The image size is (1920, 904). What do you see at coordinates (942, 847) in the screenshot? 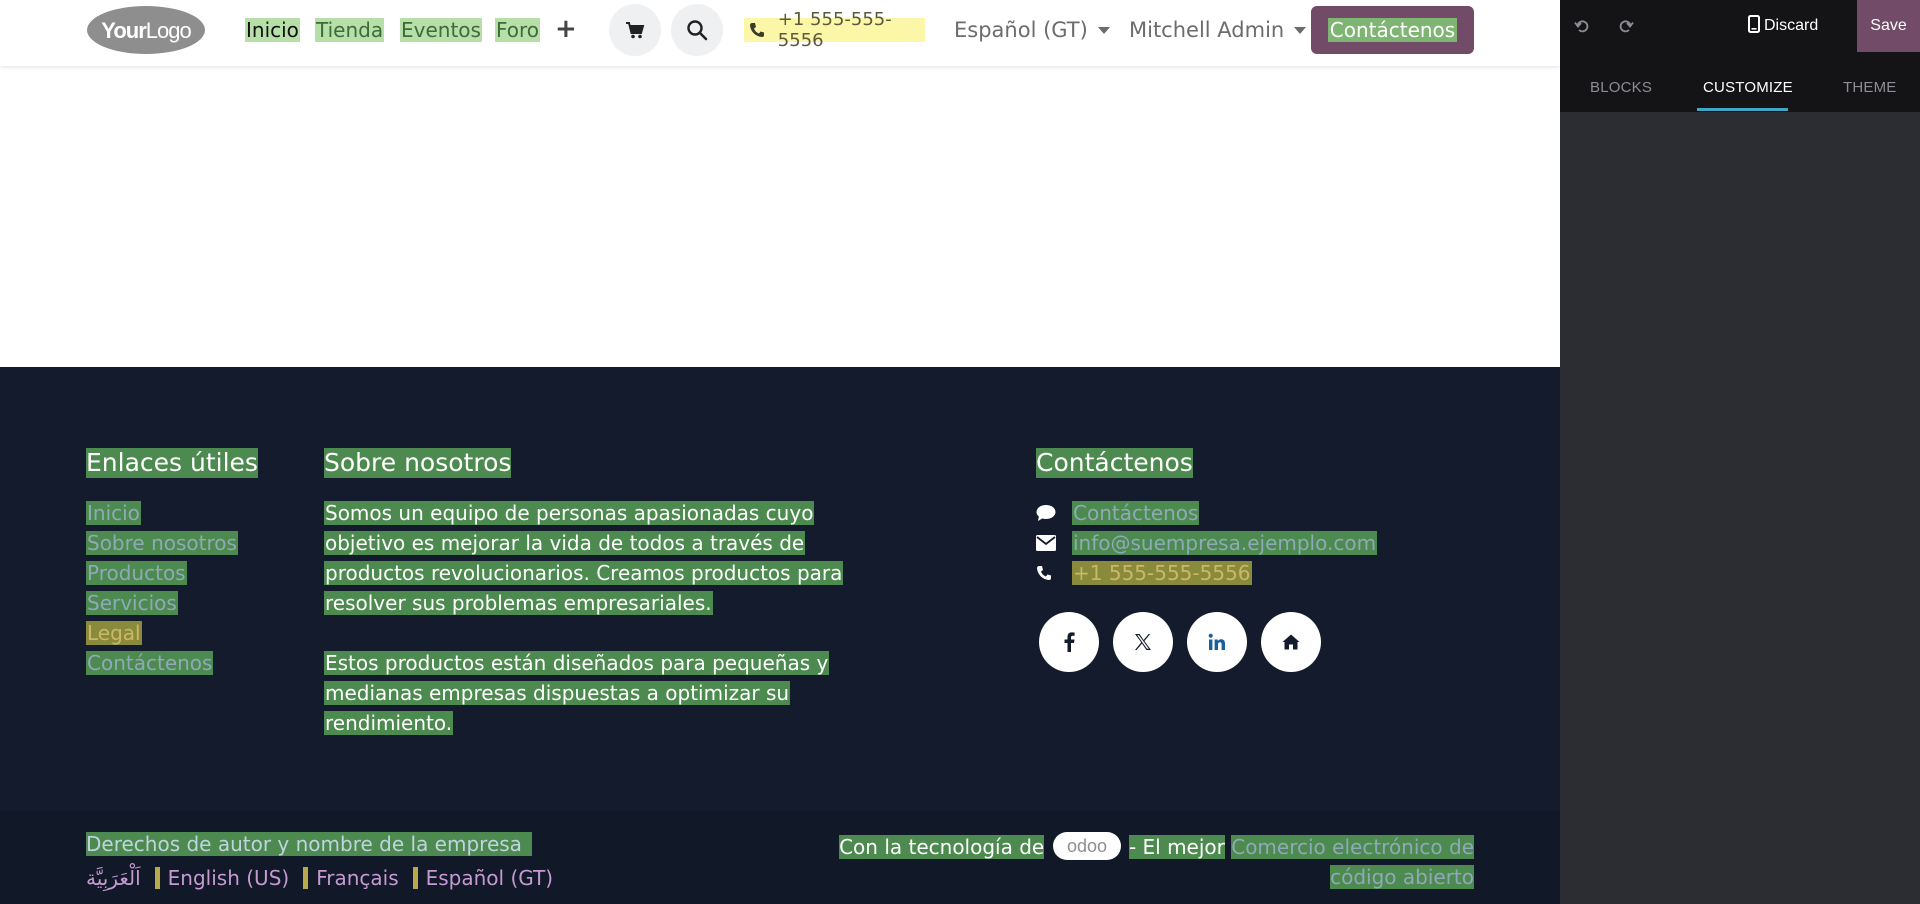
I see `powered-prefix: Con la tecnología de` at bounding box center [942, 847].